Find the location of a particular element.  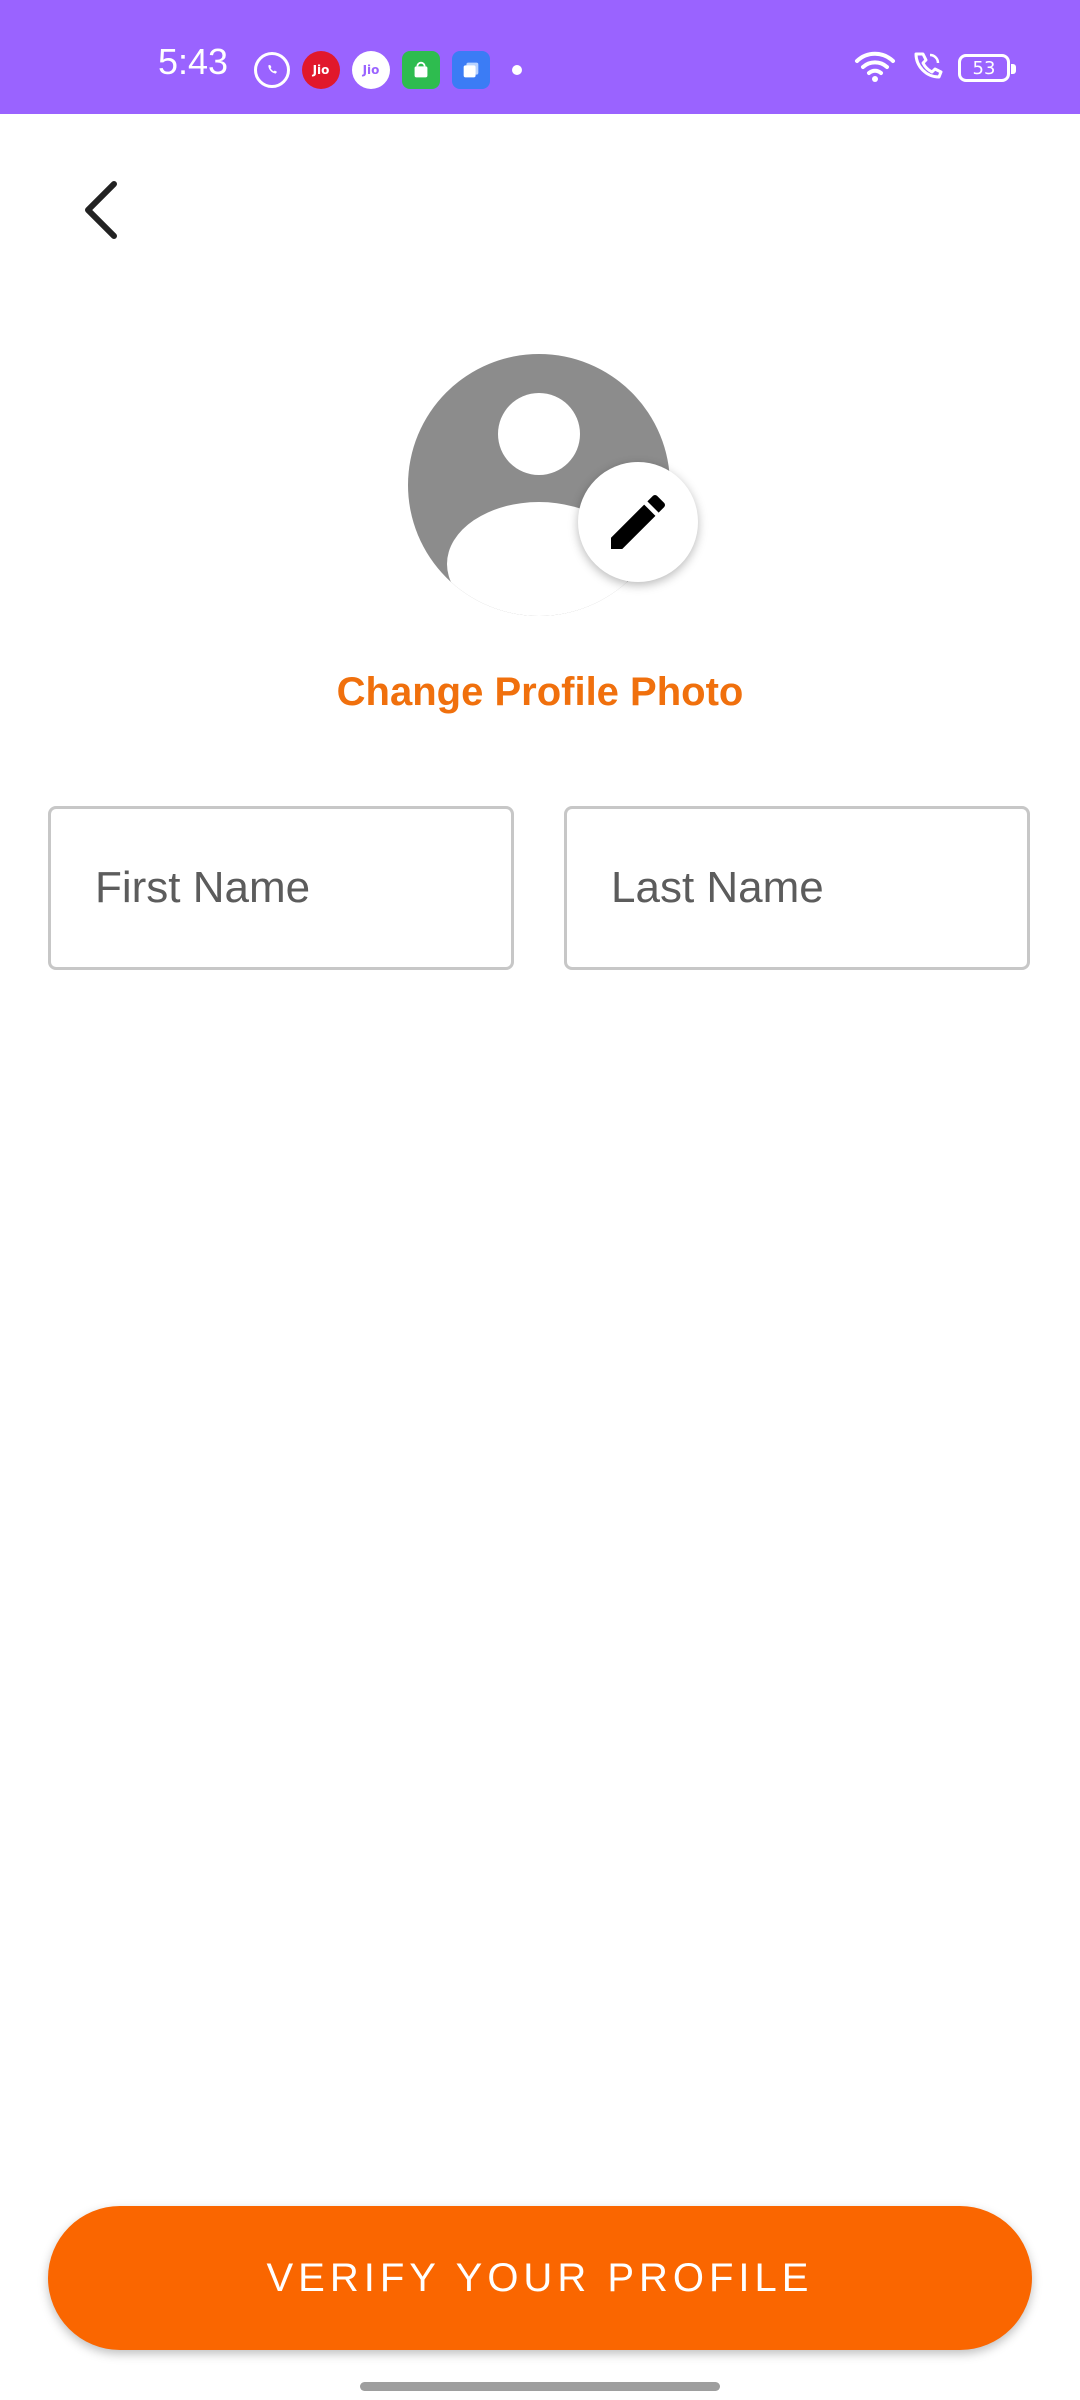

change-profile-photo-link: Change Profile Photo is located at coordinates (540, 692).